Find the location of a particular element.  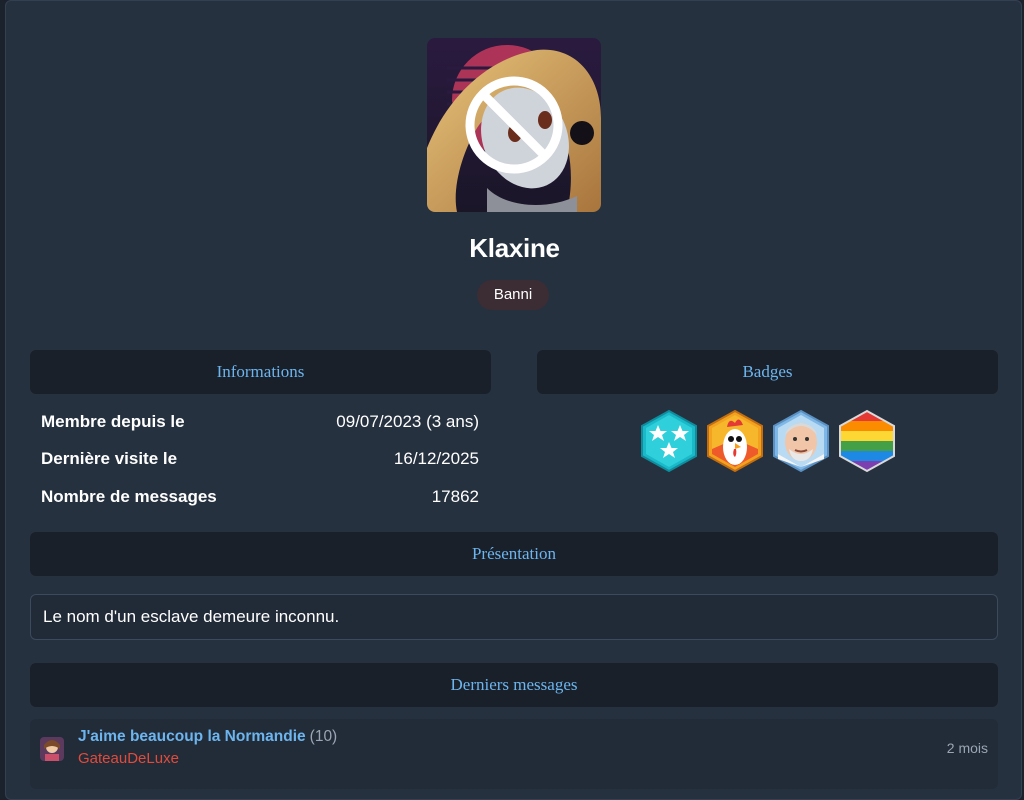

message-time: 2 mois is located at coordinates (967, 748).